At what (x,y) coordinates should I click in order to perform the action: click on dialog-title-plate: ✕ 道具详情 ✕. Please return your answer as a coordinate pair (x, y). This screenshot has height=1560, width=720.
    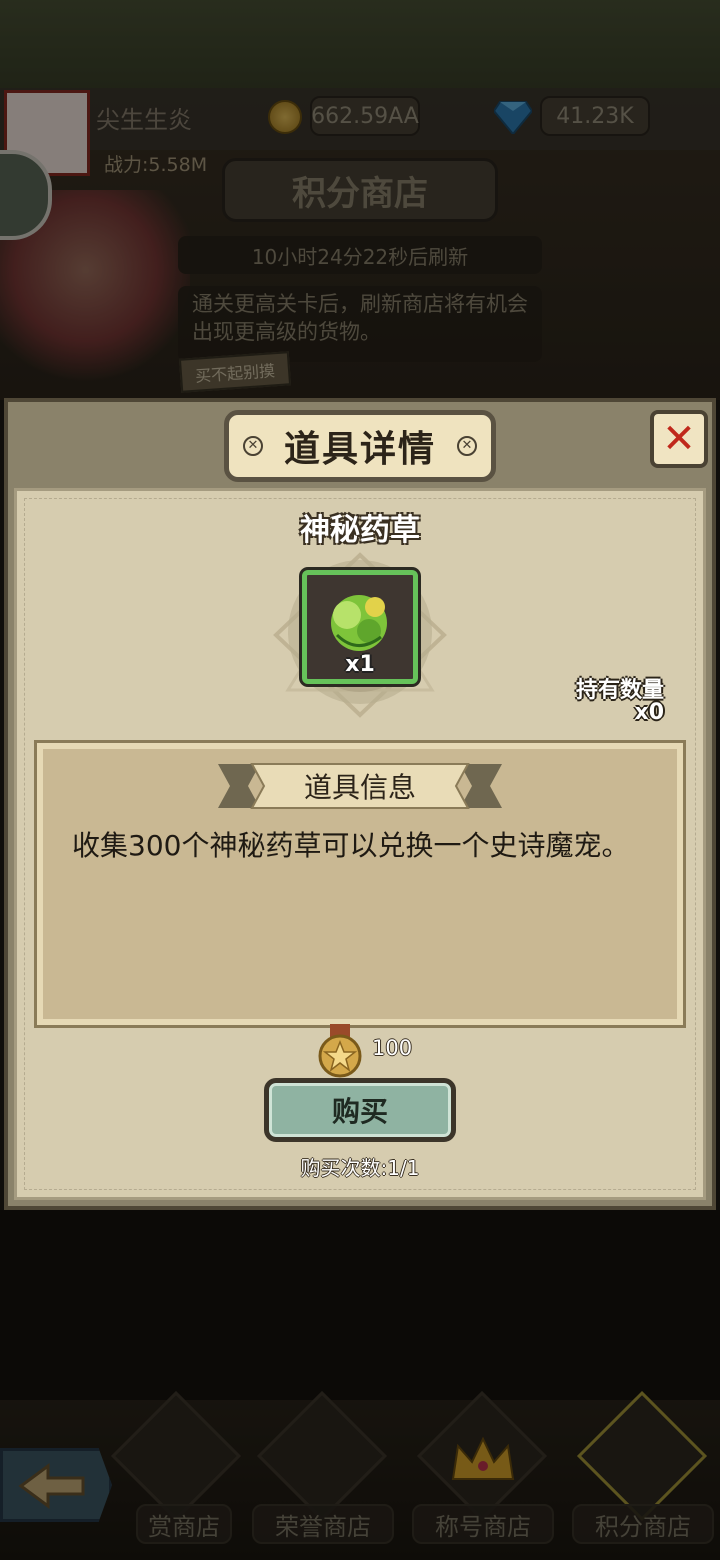
    Looking at the image, I should click on (360, 446).